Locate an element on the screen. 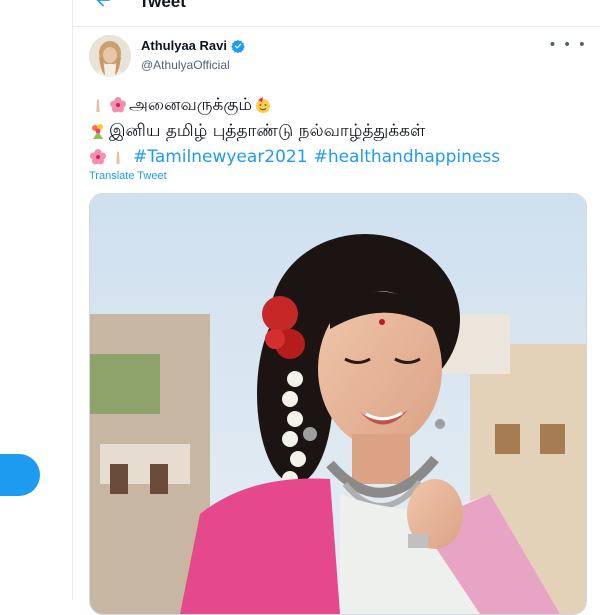 Image resolution: width=600 pixels, height=615 pixels. tweet-line-2: இனிய தமிழ் புத்தாண்டு நல்வாழ்த்துக்கள் is located at coordinates (339, 131).